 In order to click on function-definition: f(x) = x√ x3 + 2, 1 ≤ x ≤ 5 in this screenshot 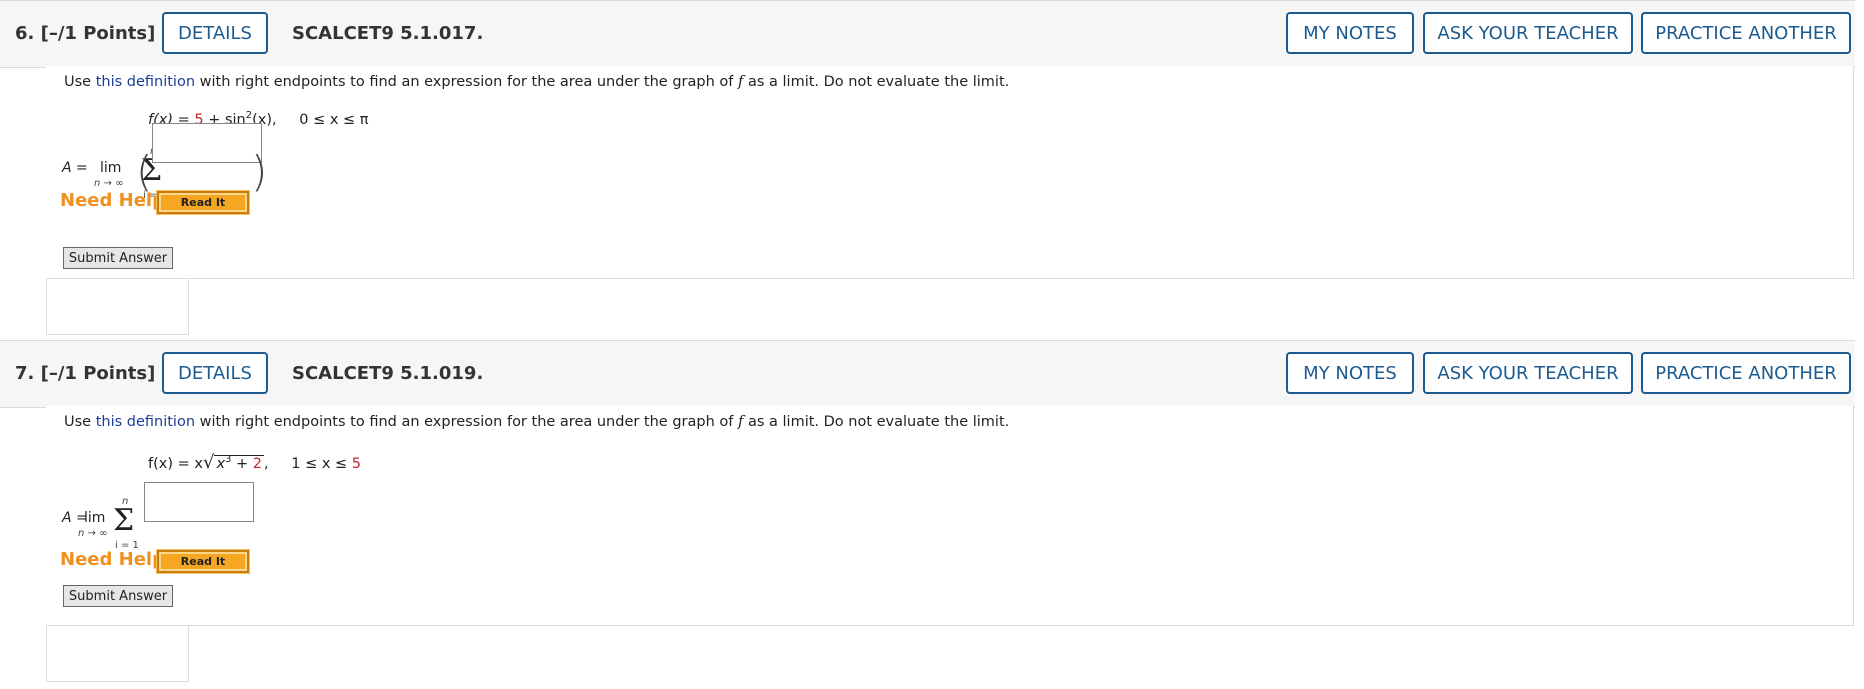, I will do `click(255, 462)`.